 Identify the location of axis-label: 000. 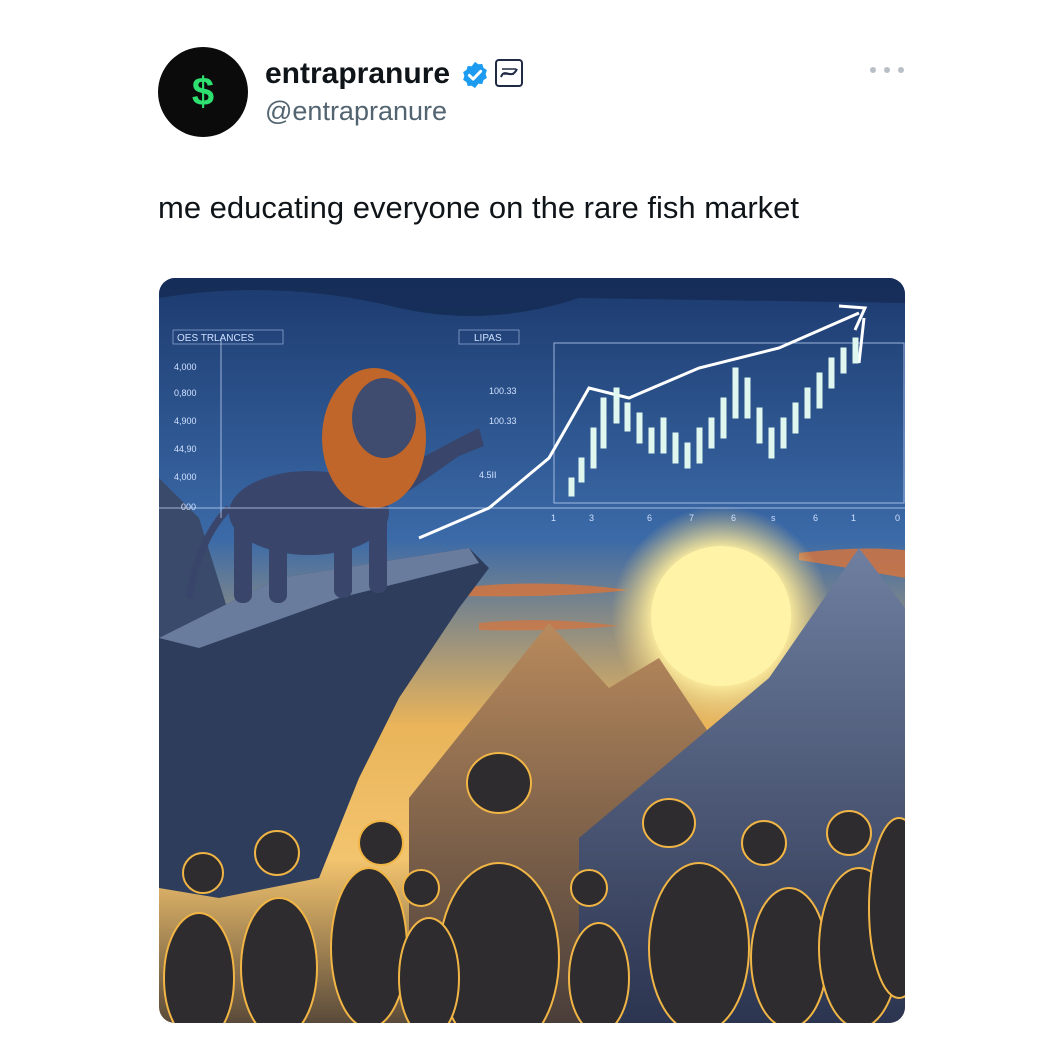
(188, 507).